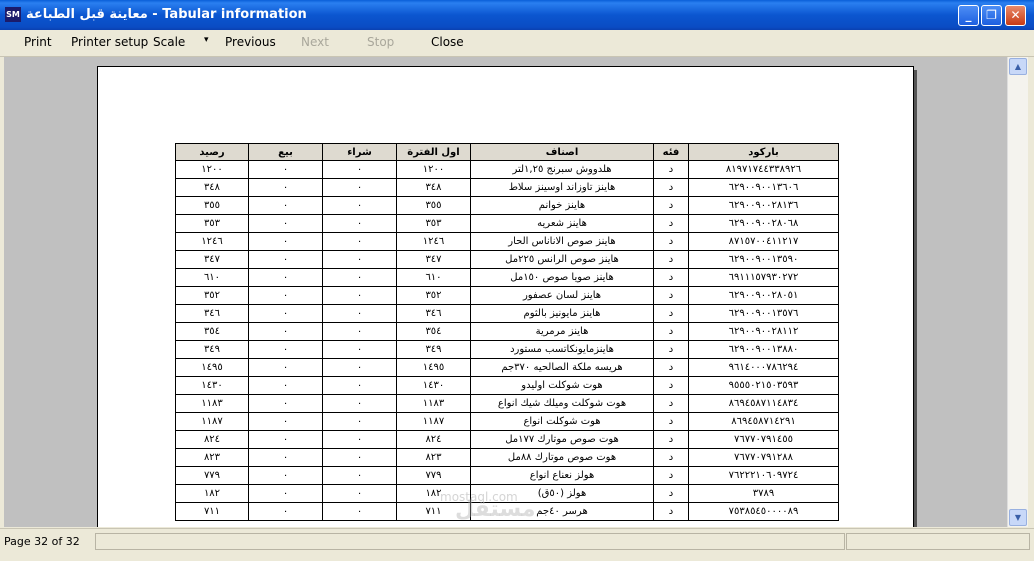 The width and height of the screenshot is (1034, 561). Describe the element at coordinates (763, 295) in the screenshot. I see `table-cell: ٦٢٩٠٠٩٠٠٢٨٠٥١` at that location.